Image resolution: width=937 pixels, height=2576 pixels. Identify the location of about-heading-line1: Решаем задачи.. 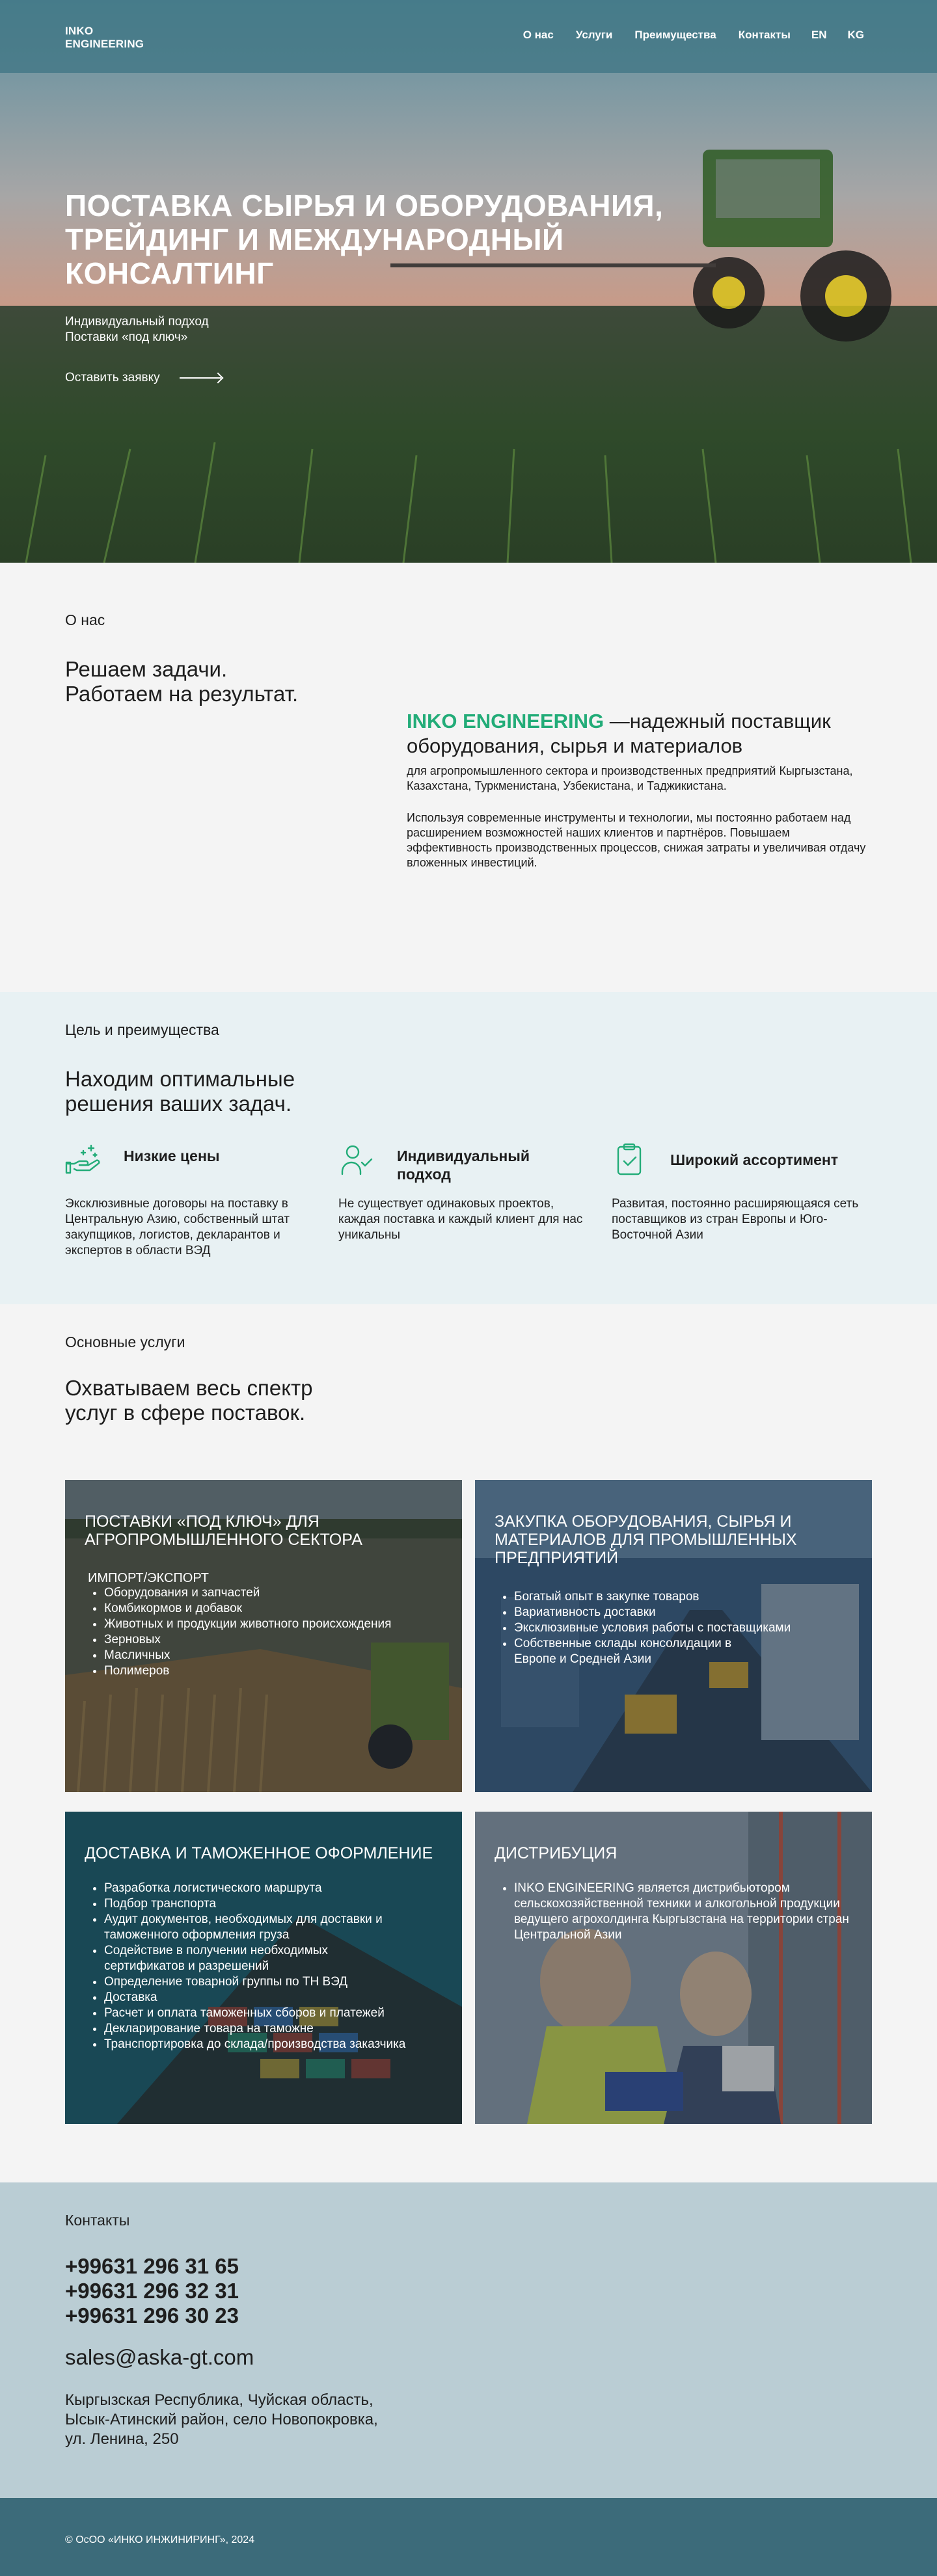
(146, 669).